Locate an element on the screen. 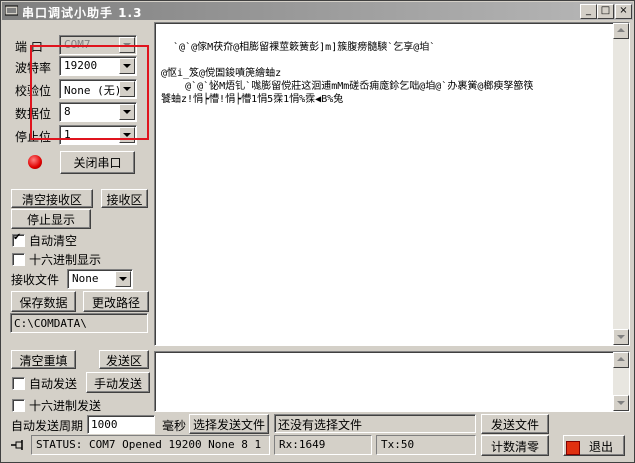 This screenshot has width=635, height=463. auto-clear-checkbox is located at coordinates (18, 239).